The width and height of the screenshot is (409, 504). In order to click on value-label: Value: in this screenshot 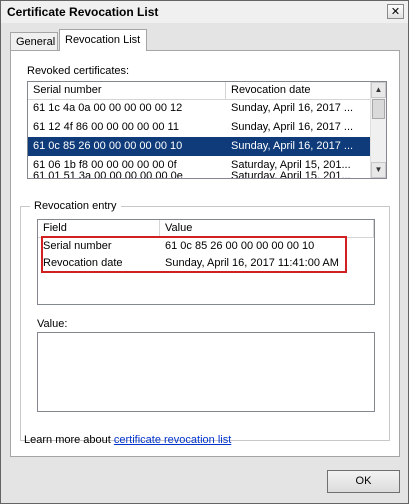, I will do `click(52, 324)`.